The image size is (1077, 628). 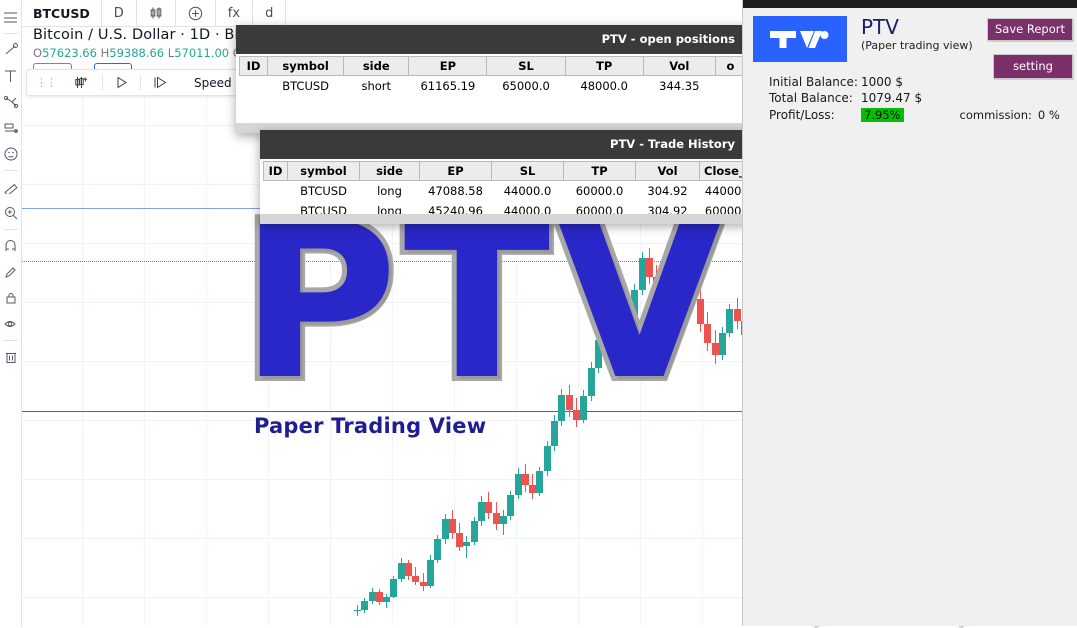 I want to click on profit-loss-row: Profit/Loss: 7.95% commission: 0 %, so click(x=923, y=115).